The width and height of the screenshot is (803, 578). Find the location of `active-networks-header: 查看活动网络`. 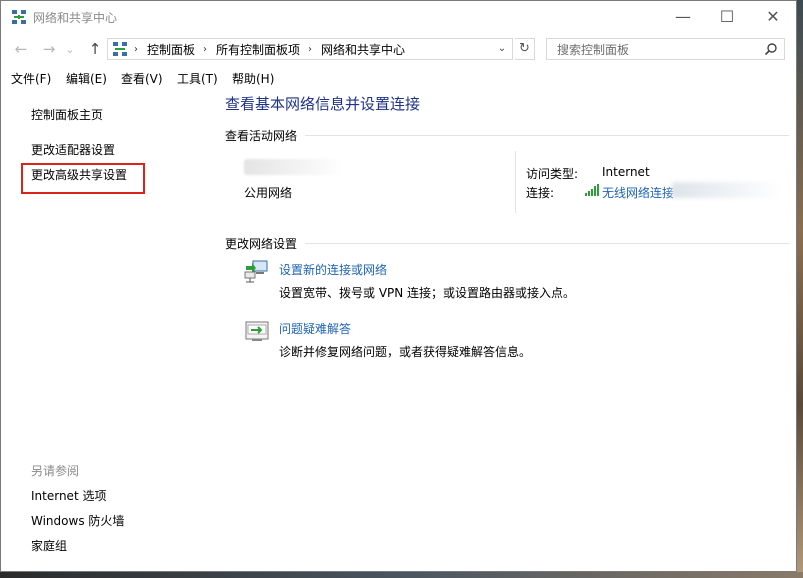

active-networks-header: 查看活动网络 is located at coordinates (261, 136).